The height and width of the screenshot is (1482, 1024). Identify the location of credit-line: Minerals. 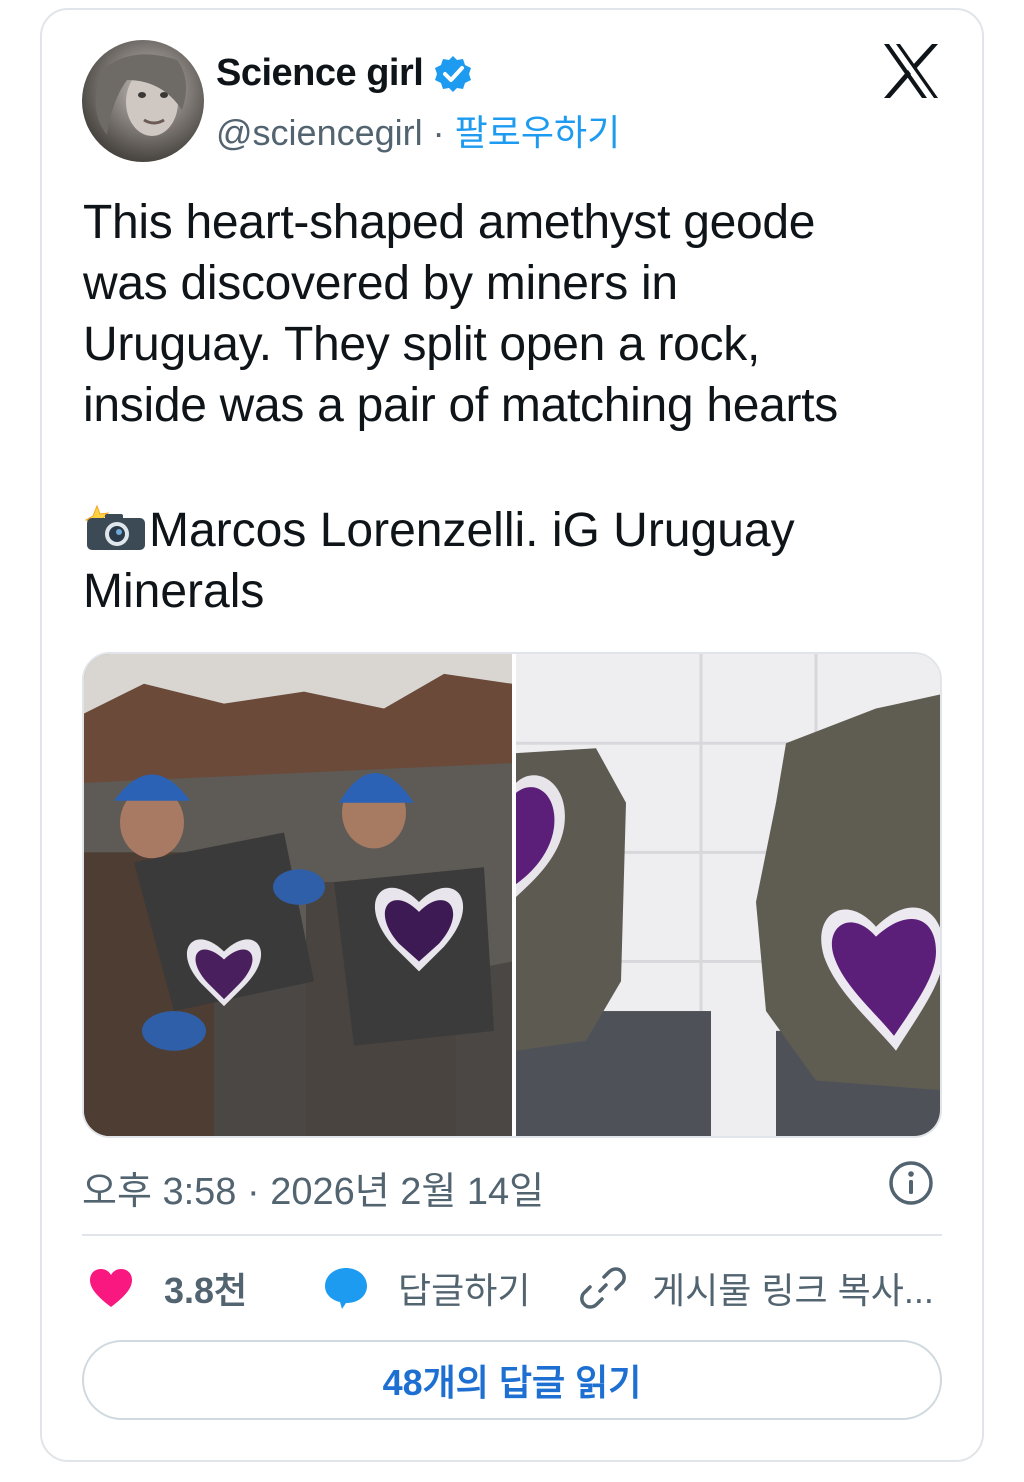
(174, 591).